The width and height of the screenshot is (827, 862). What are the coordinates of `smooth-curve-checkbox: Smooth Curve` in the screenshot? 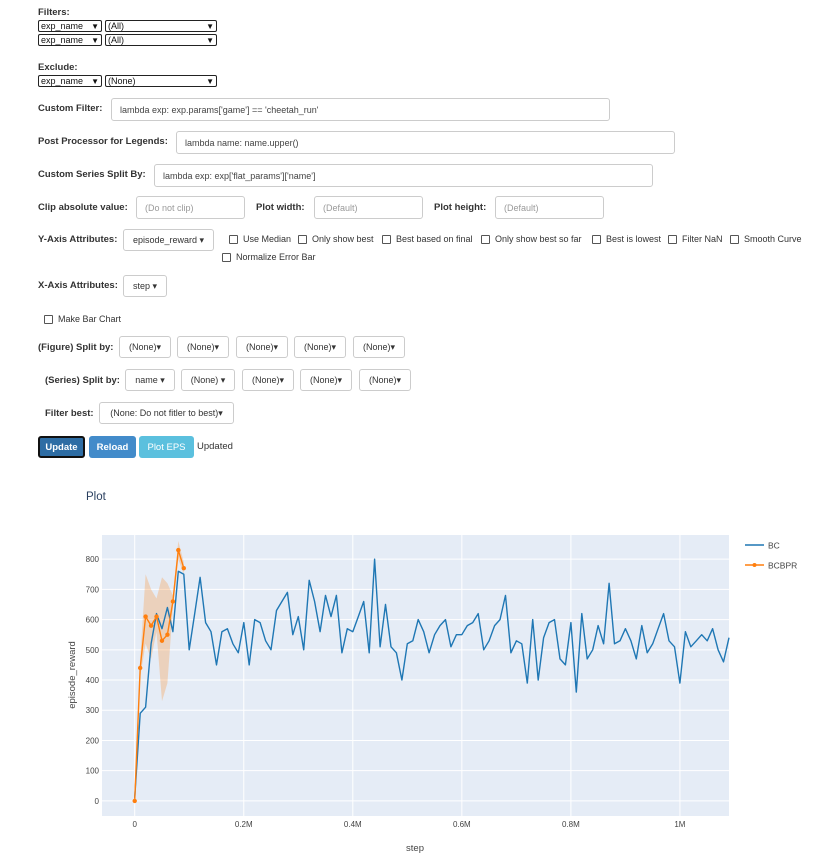 It's located at (766, 239).